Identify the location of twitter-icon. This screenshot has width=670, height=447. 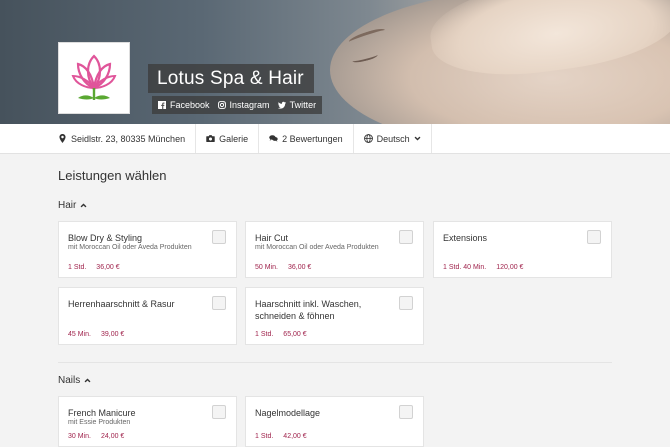
(281, 105).